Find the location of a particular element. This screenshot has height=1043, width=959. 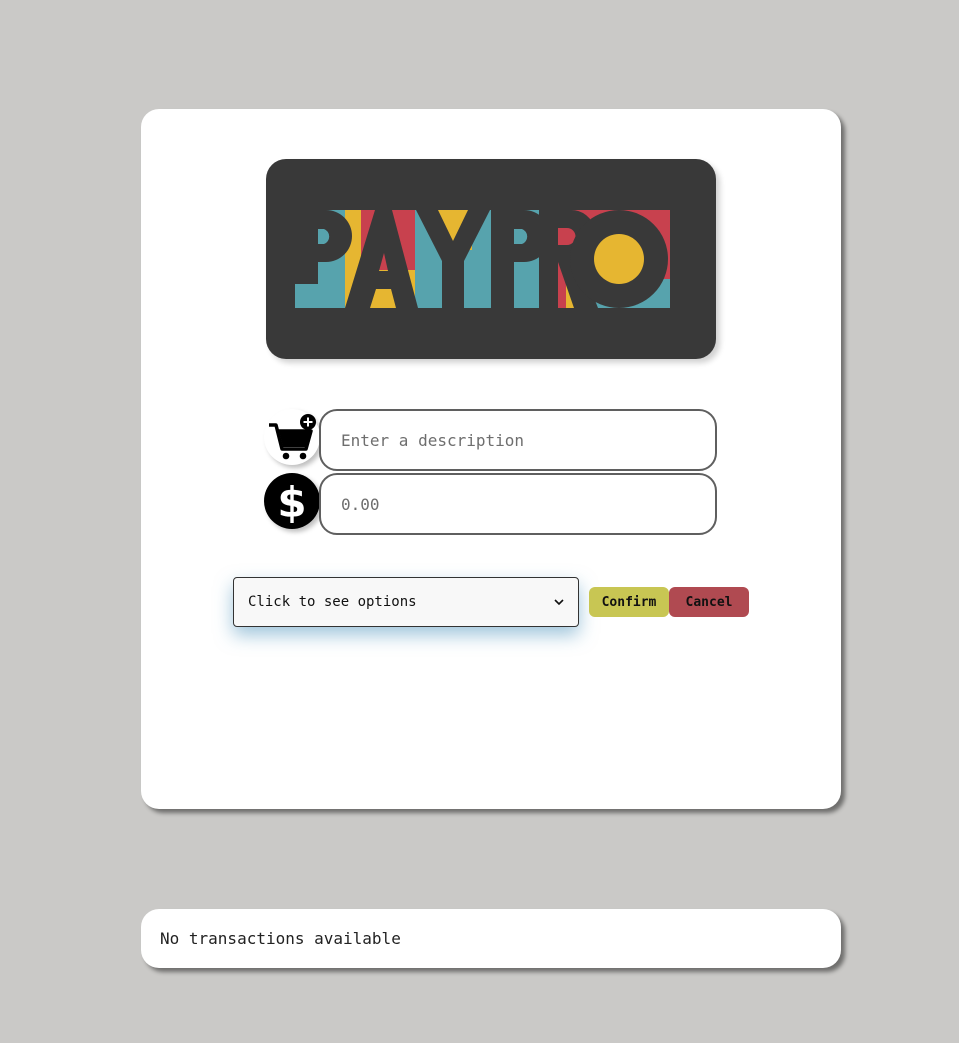

cancel-button: Cancel is located at coordinates (709, 602).